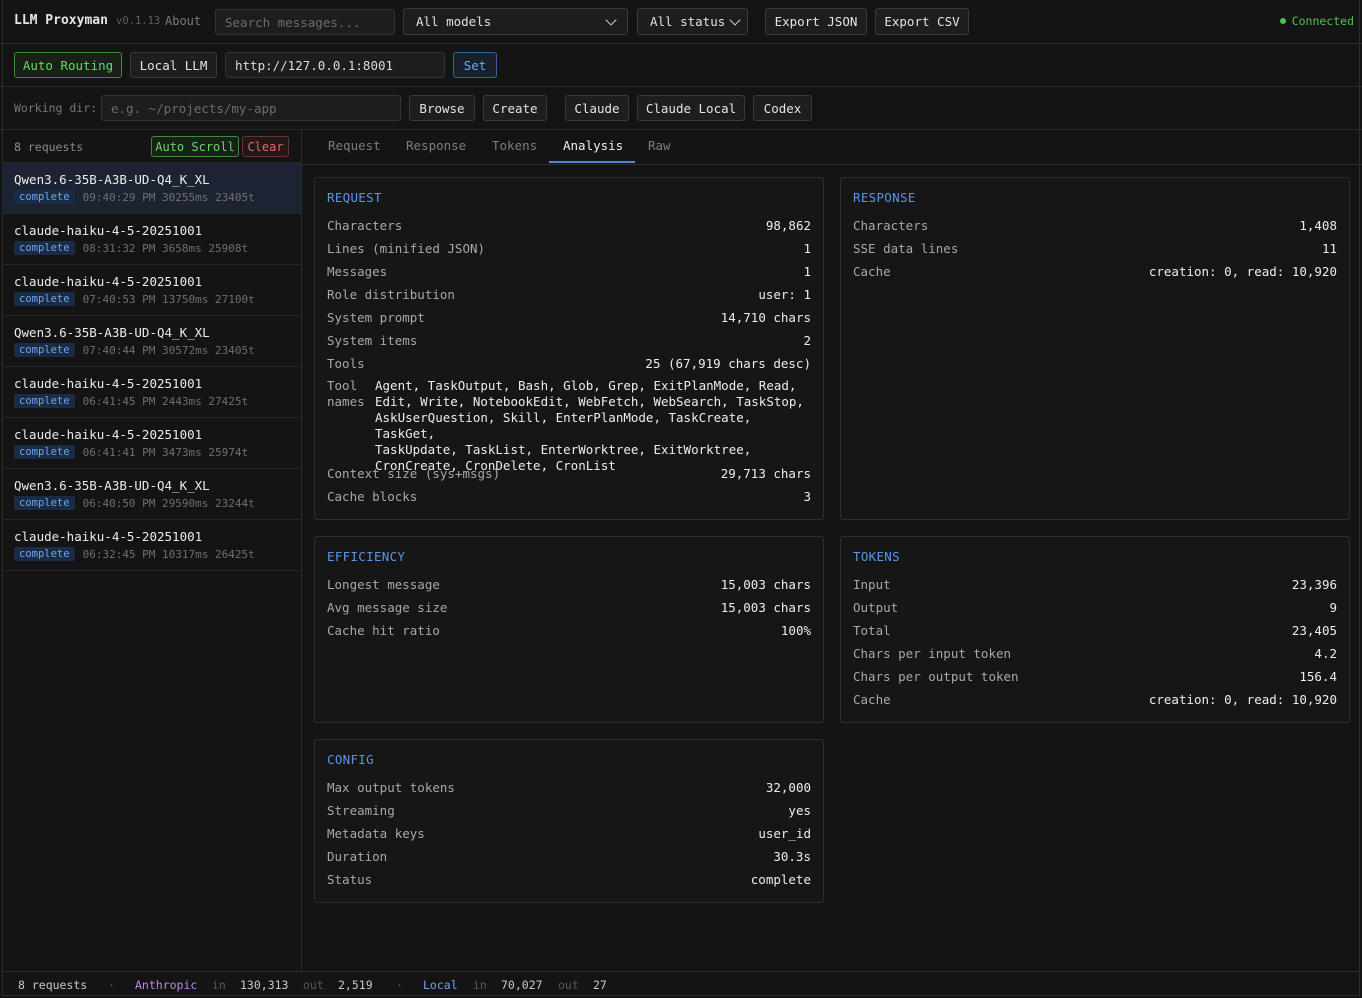  What do you see at coordinates (168, 299) in the screenshot?
I see `request-timing: 07:40:53 PM 13750ms 27100t` at bounding box center [168, 299].